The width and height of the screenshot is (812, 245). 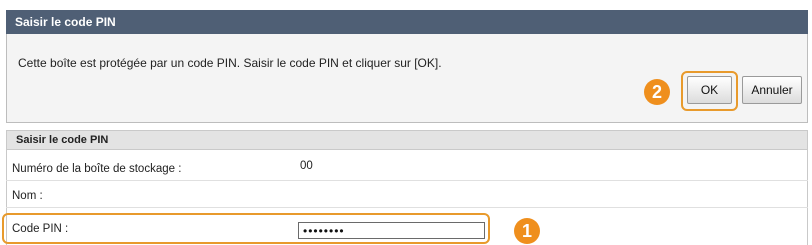 What do you see at coordinates (657, 92) in the screenshot?
I see `step-2-callout: 2` at bounding box center [657, 92].